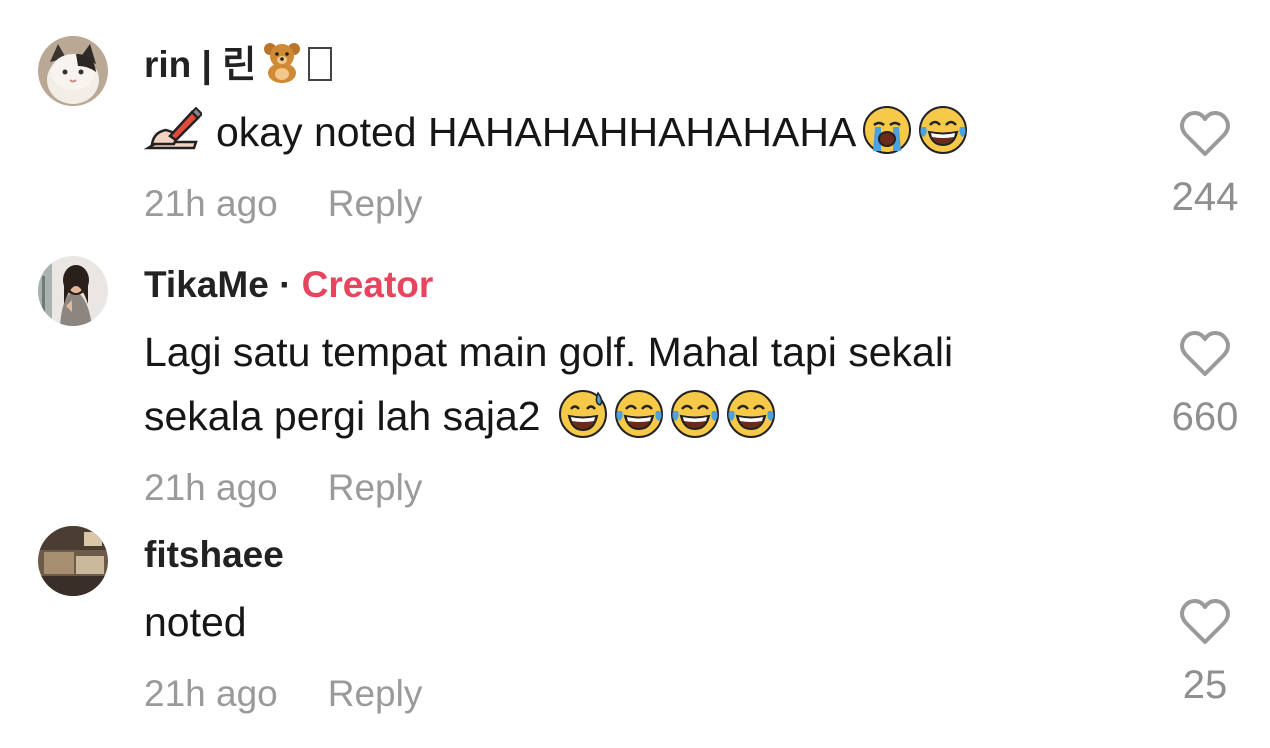 The height and width of the screenshot is (748, 1270). Describe the element at coordinates (1205, 417) in the screenshot. I see `like-count: 660` at that location.